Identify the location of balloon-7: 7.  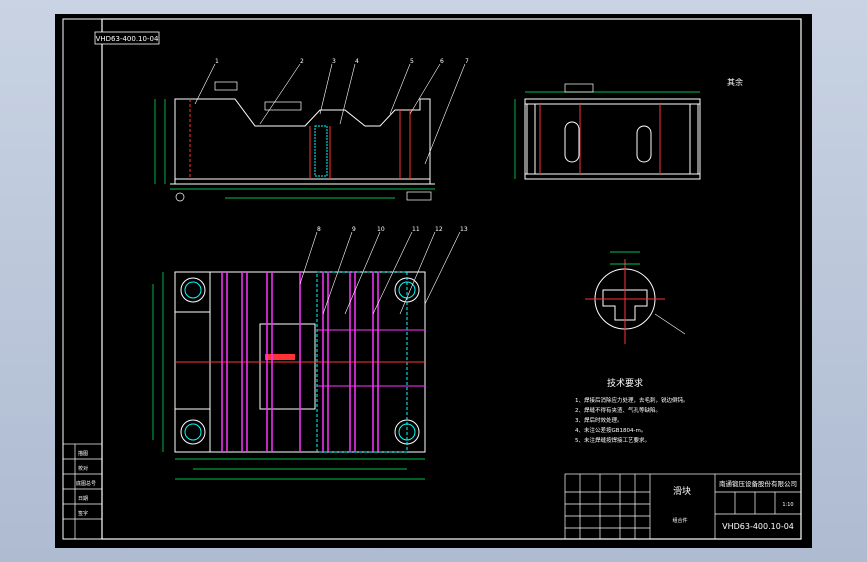
(467, 61).